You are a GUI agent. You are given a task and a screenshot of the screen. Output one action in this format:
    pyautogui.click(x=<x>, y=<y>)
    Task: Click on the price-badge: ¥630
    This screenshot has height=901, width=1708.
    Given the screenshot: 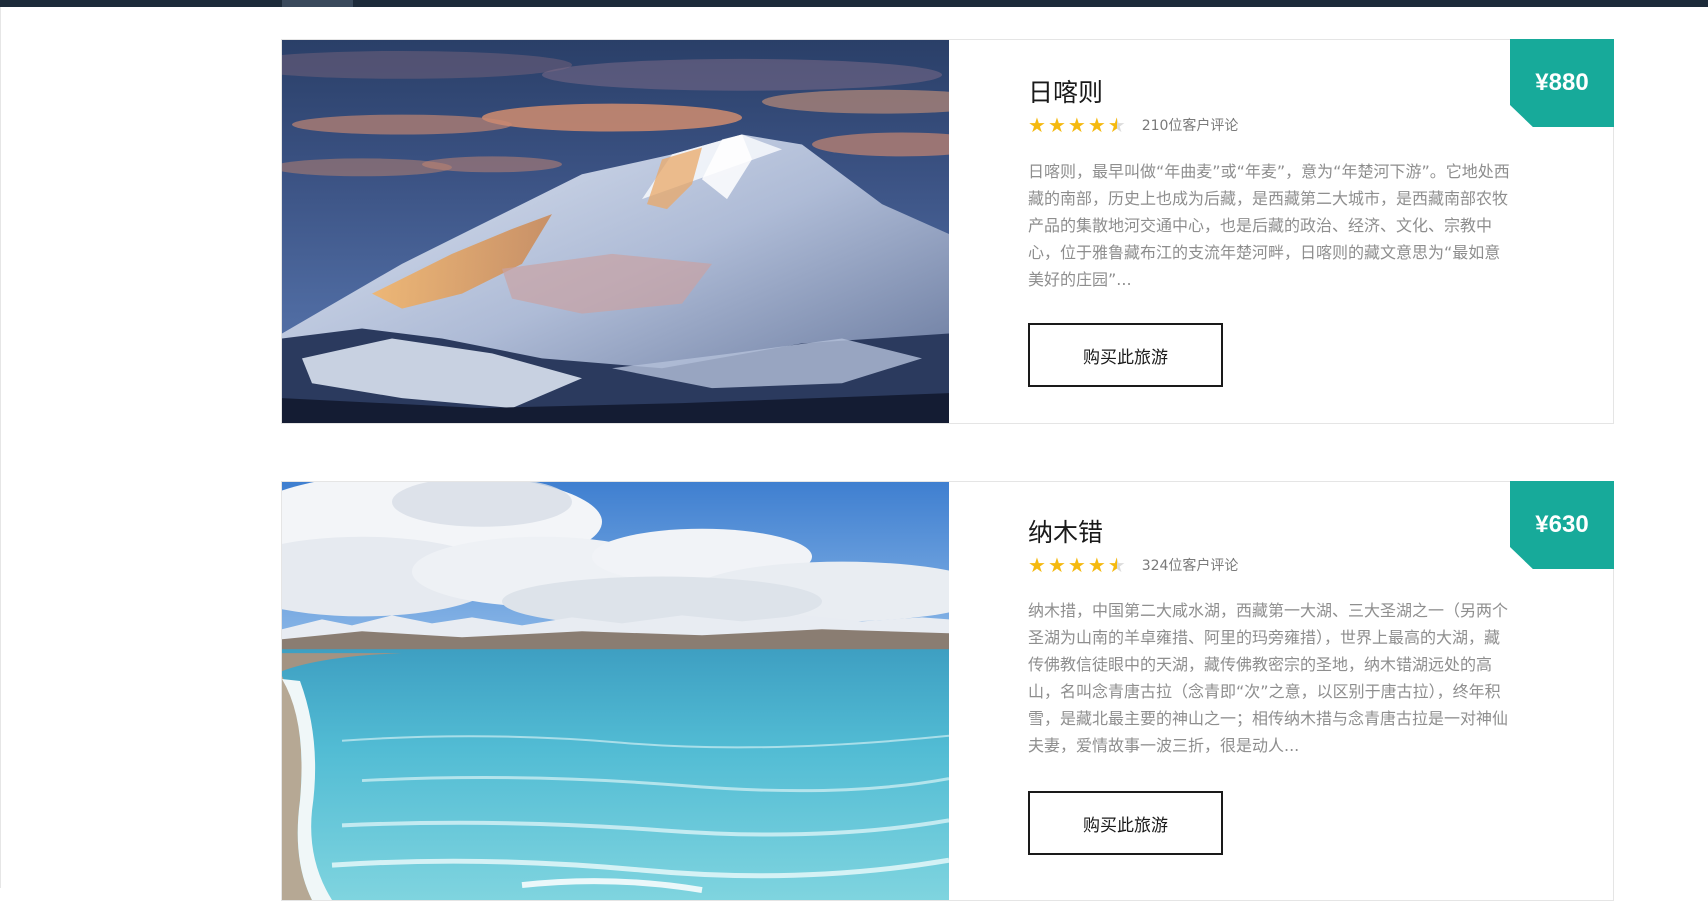 What is the action you would take?
    pyautogui.click(x=1562, y=525)
    